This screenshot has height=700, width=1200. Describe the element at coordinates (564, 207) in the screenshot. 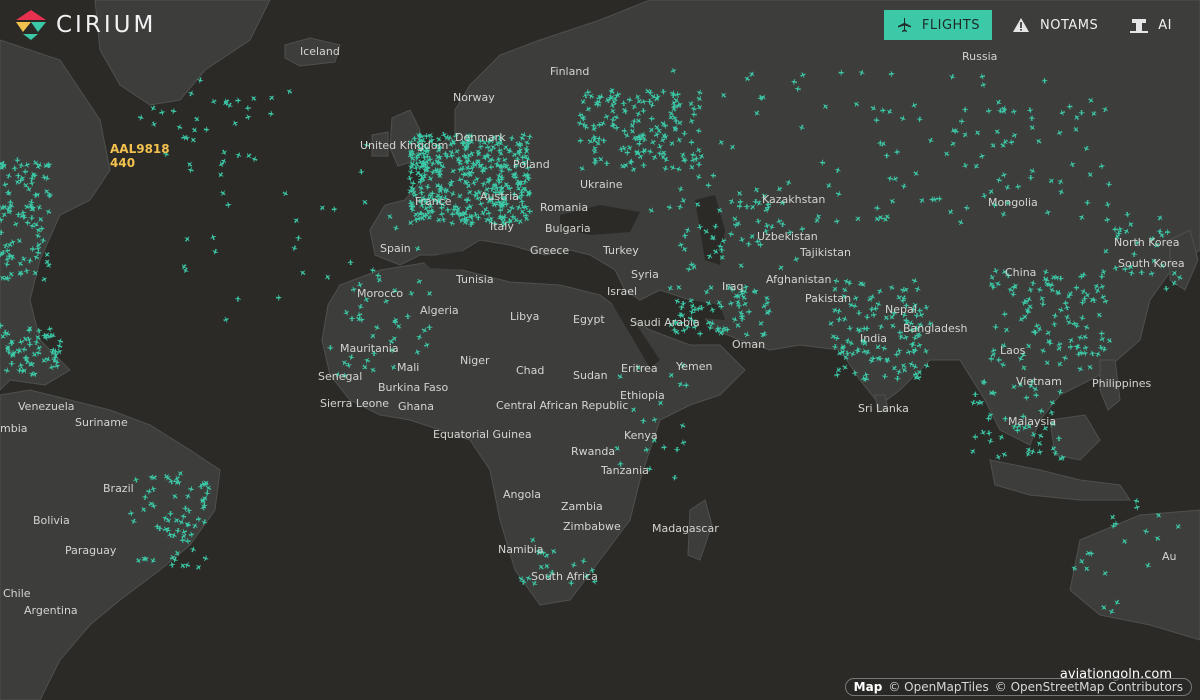

I see `country-label: Romania` at that location.